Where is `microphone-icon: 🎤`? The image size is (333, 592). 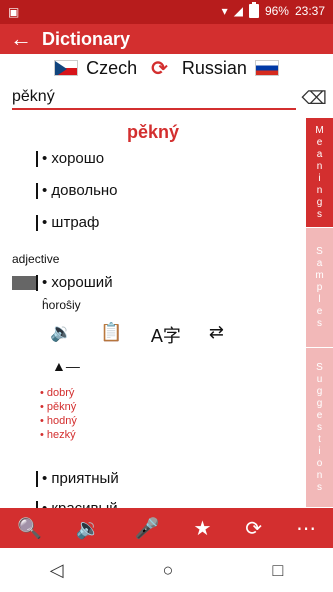
microphone-icon: 🎤 is located at coordinates (147, 528).